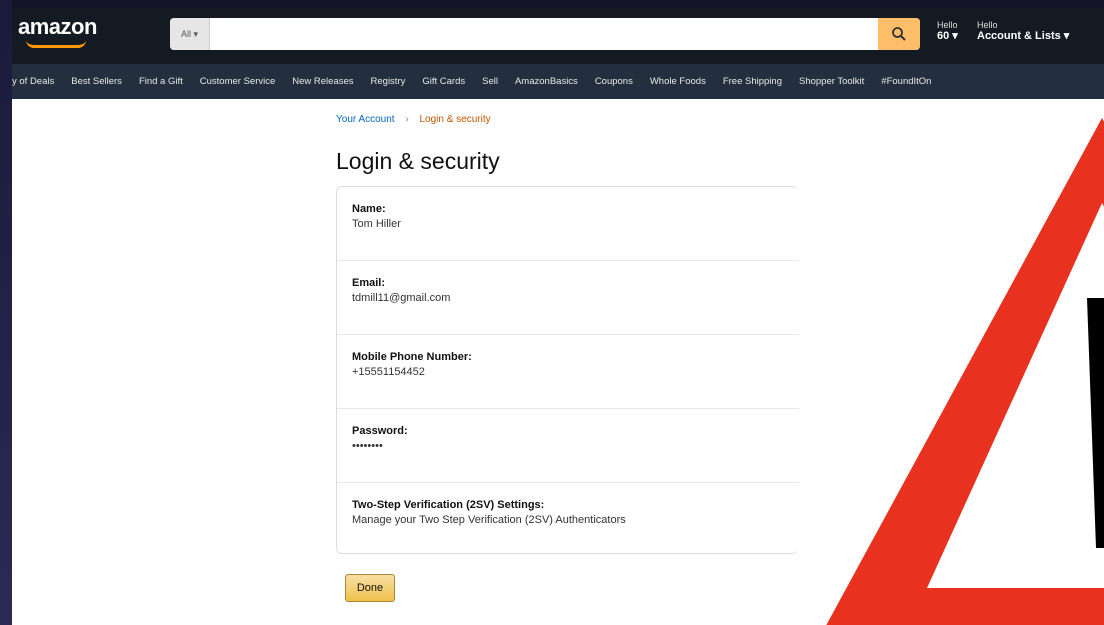 The height and width of the screenshot is (625, 1104). What do you see at coordinates (906, 81) in the screenshot?
I see `nav-item: #FoundItOn` at bounding box center [906, 81].